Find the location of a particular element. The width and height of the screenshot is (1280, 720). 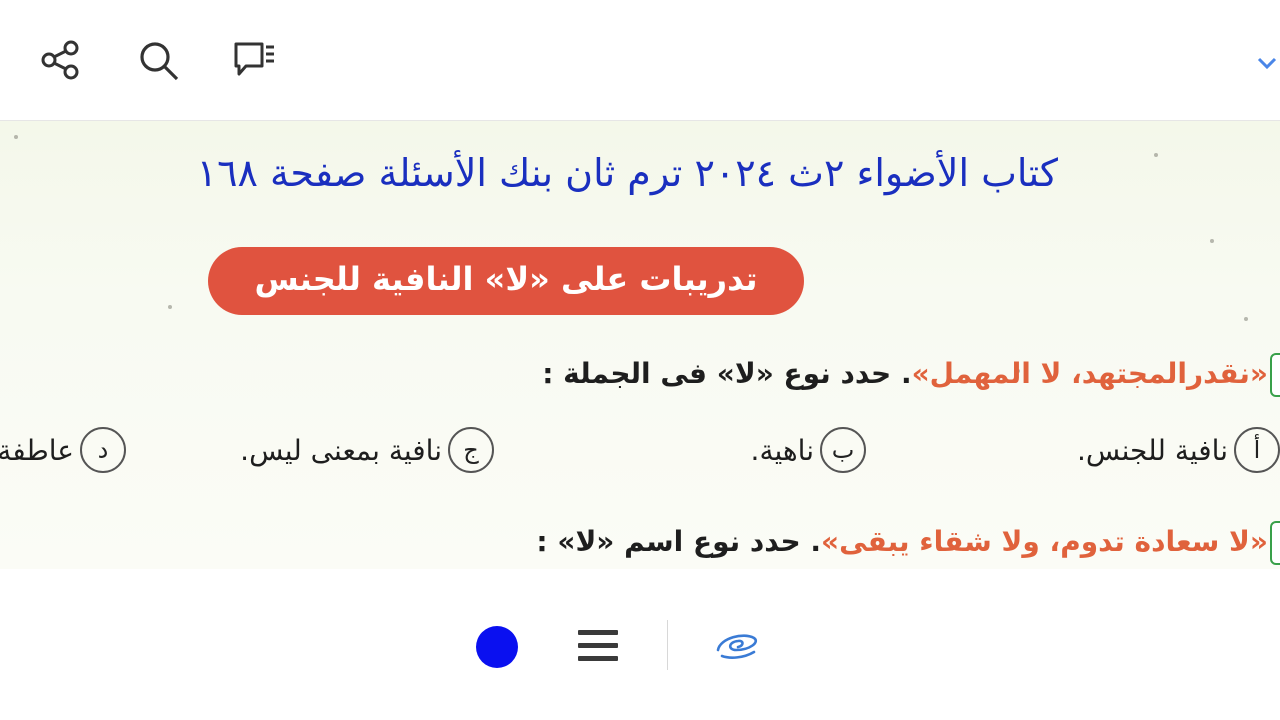

section-banner-label: تدريبات على «لا» النافية للجنس is located at coordinates (506, 279).